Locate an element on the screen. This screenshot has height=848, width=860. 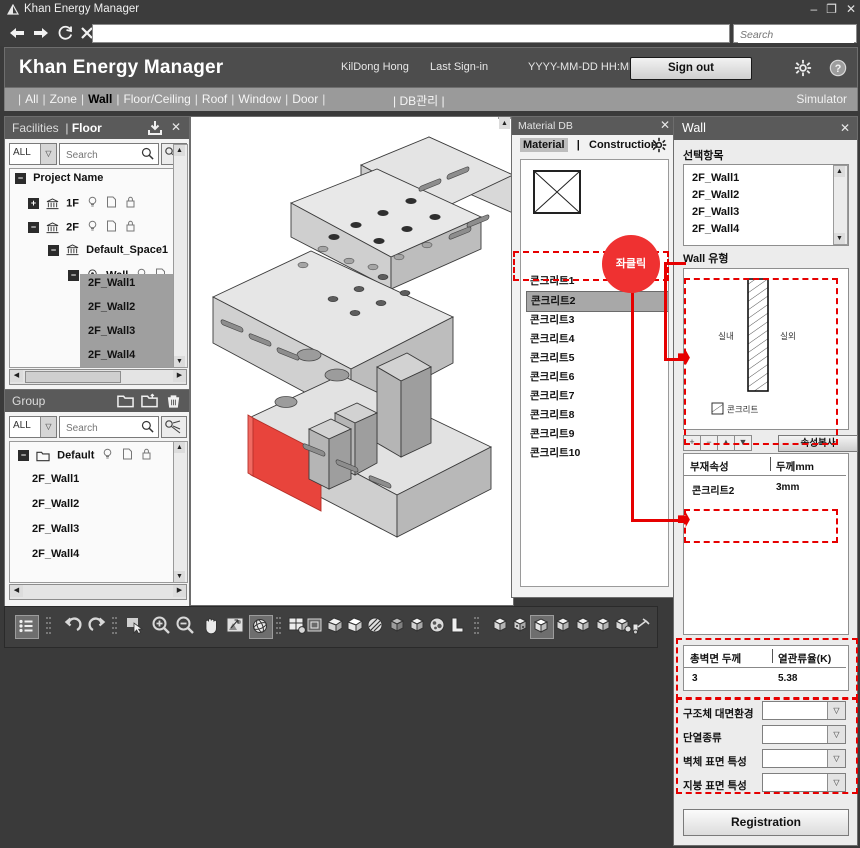
list-item: 콘크리트7 is located at coordinates (597, 396).